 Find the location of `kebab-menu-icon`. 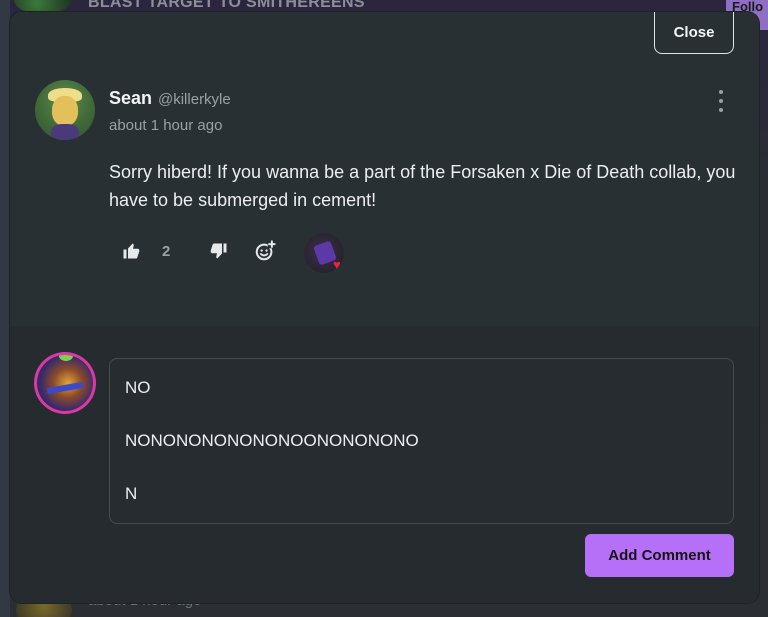

kebab-menu-icon is located at coordinates (721, 101).